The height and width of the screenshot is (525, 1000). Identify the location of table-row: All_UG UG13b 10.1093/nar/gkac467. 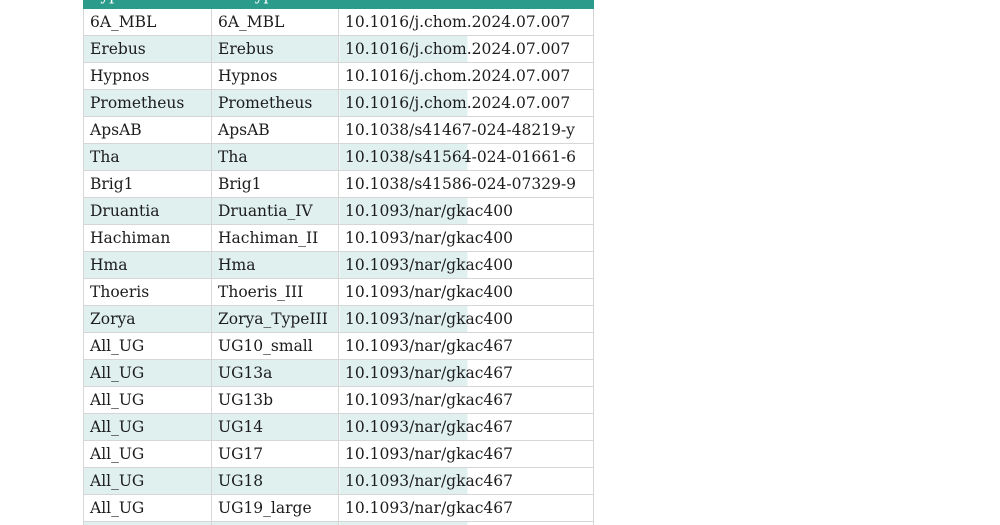
(338, 400).